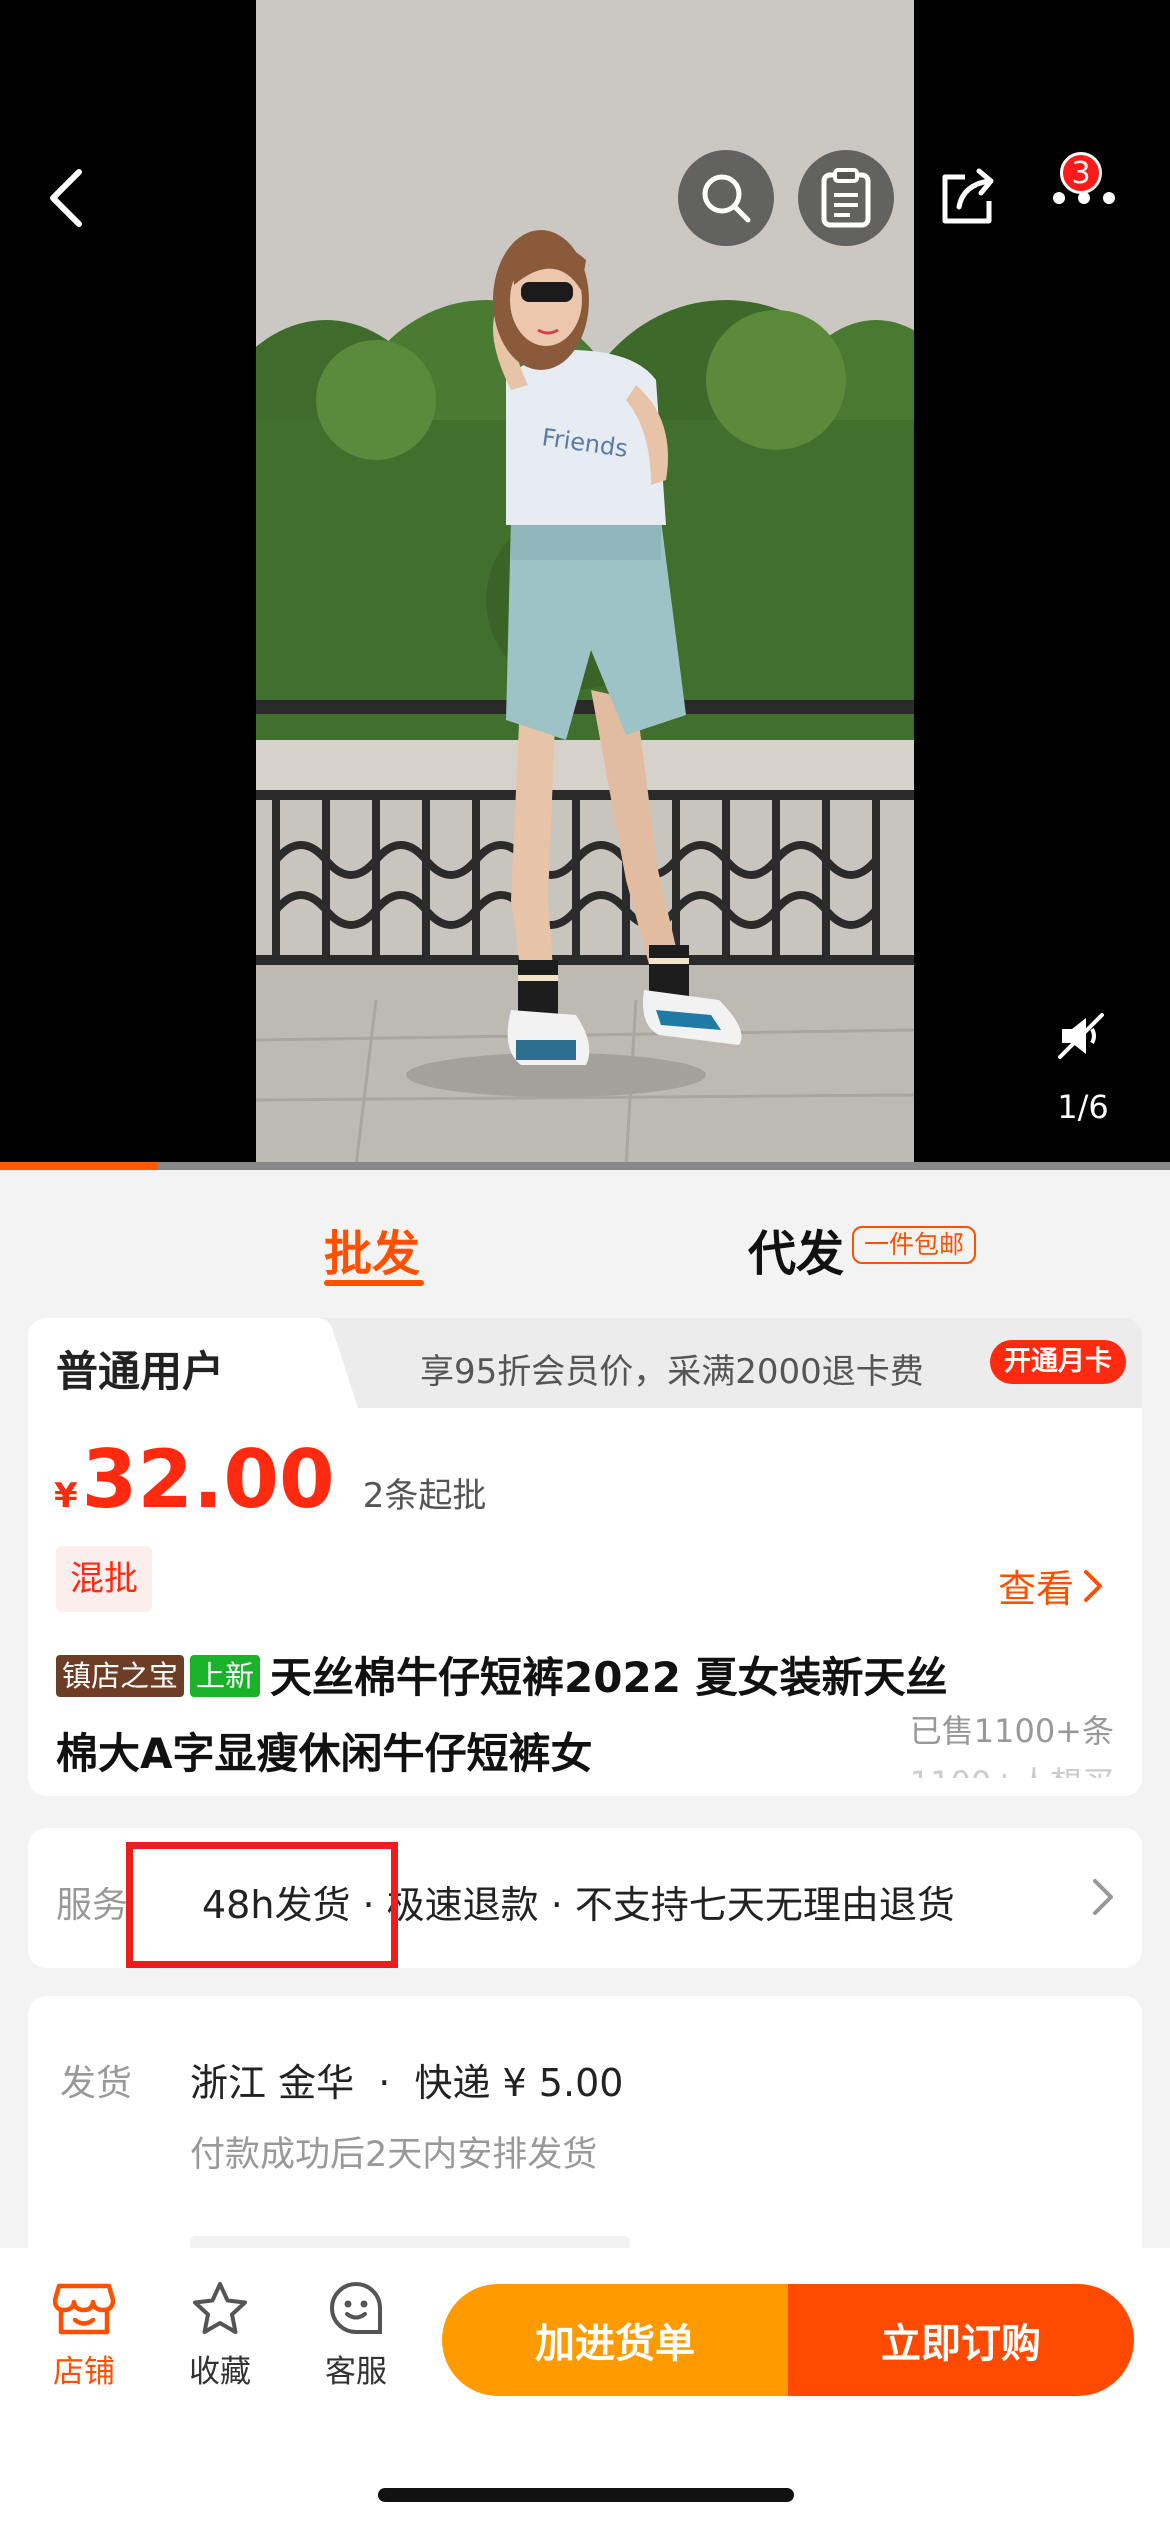 The height and width of the screenshot is (2532, 1170). Describe the element at coordinates (372, 1249) in the screenshot. I see `tab-wholesale: 批发` at that location.